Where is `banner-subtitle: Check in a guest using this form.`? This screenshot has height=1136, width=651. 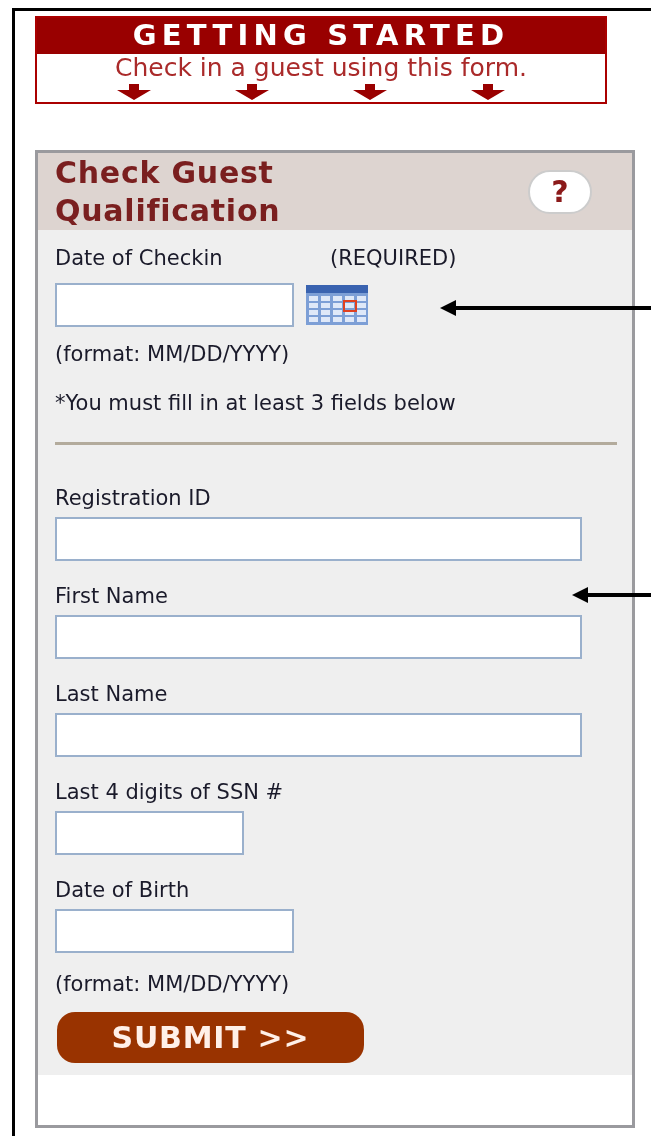
banner-subtitle: Check in a guest using this form. is located at coordinates (321, 68).